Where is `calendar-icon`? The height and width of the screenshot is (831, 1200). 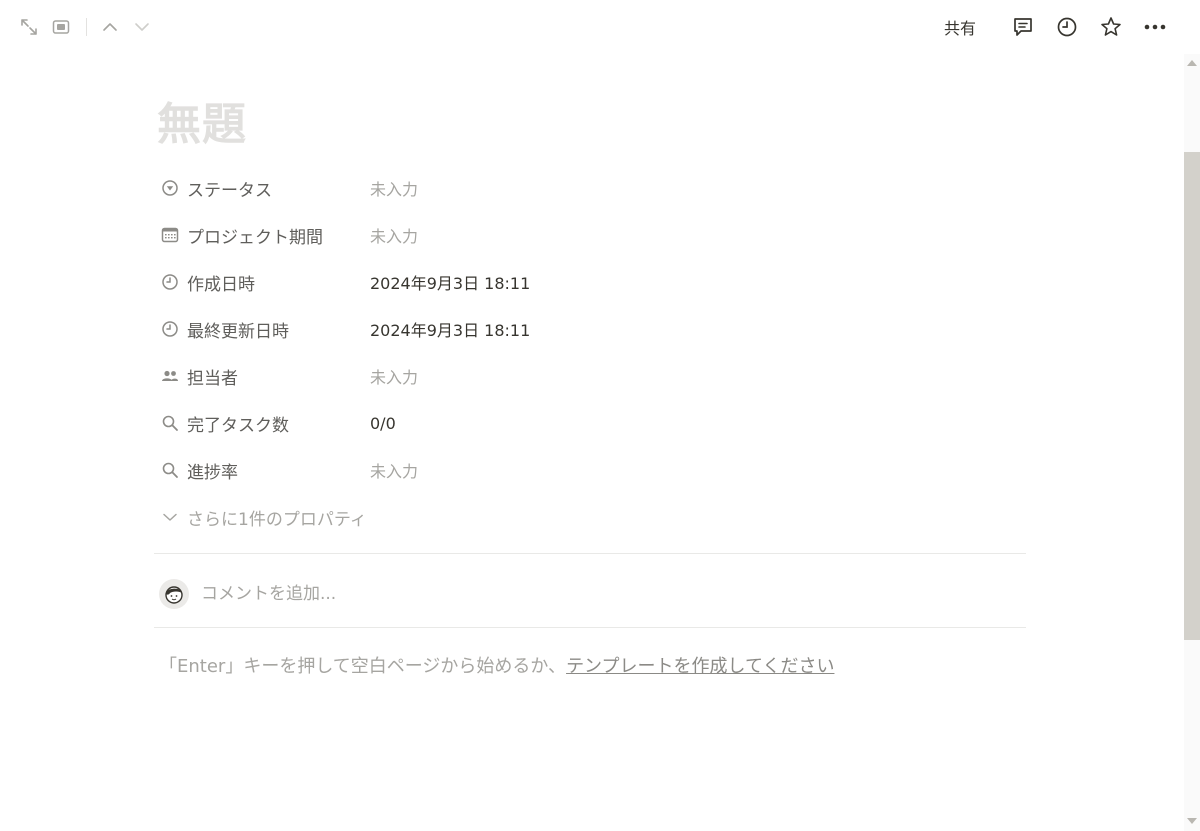
calendar-icon is located at coordinates (170, 235).